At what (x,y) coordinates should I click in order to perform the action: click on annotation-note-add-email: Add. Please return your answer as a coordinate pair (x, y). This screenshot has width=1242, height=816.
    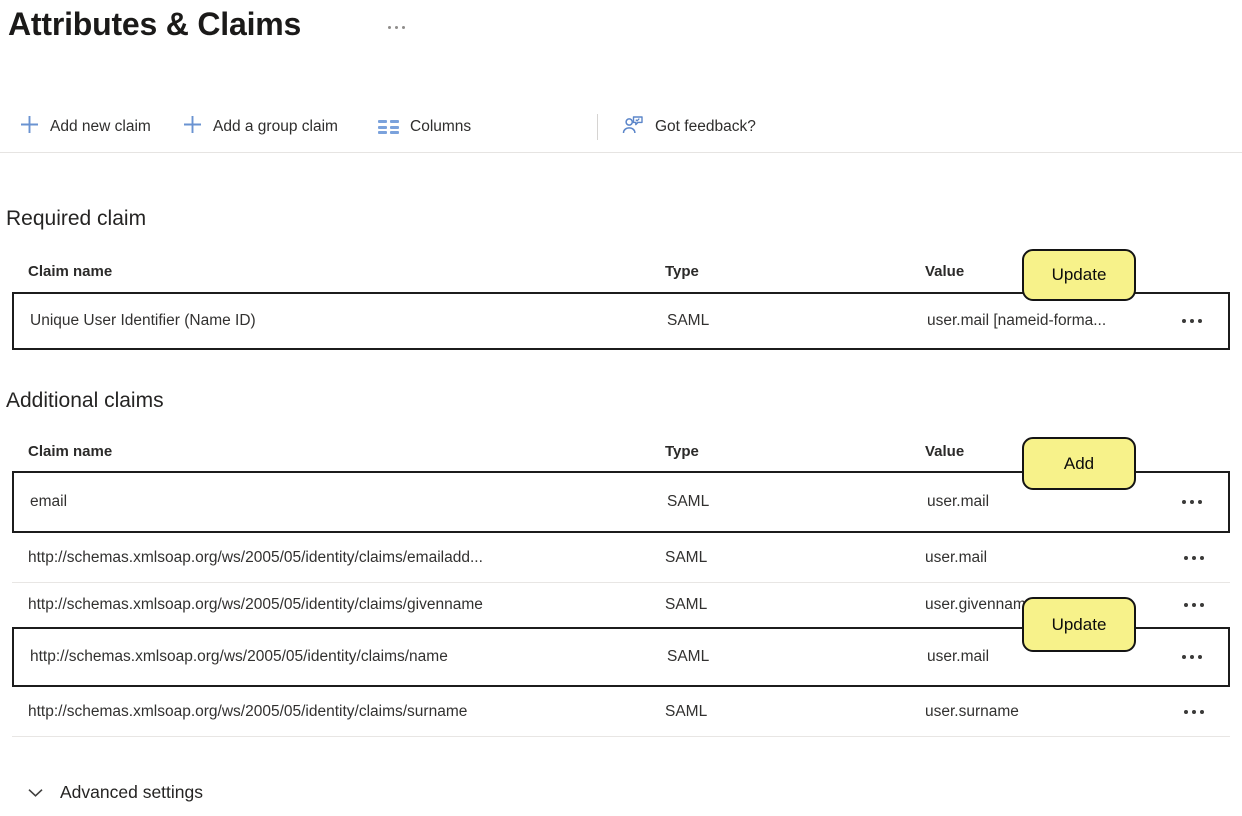
    Looking at the image, I should click on (1079, 463).